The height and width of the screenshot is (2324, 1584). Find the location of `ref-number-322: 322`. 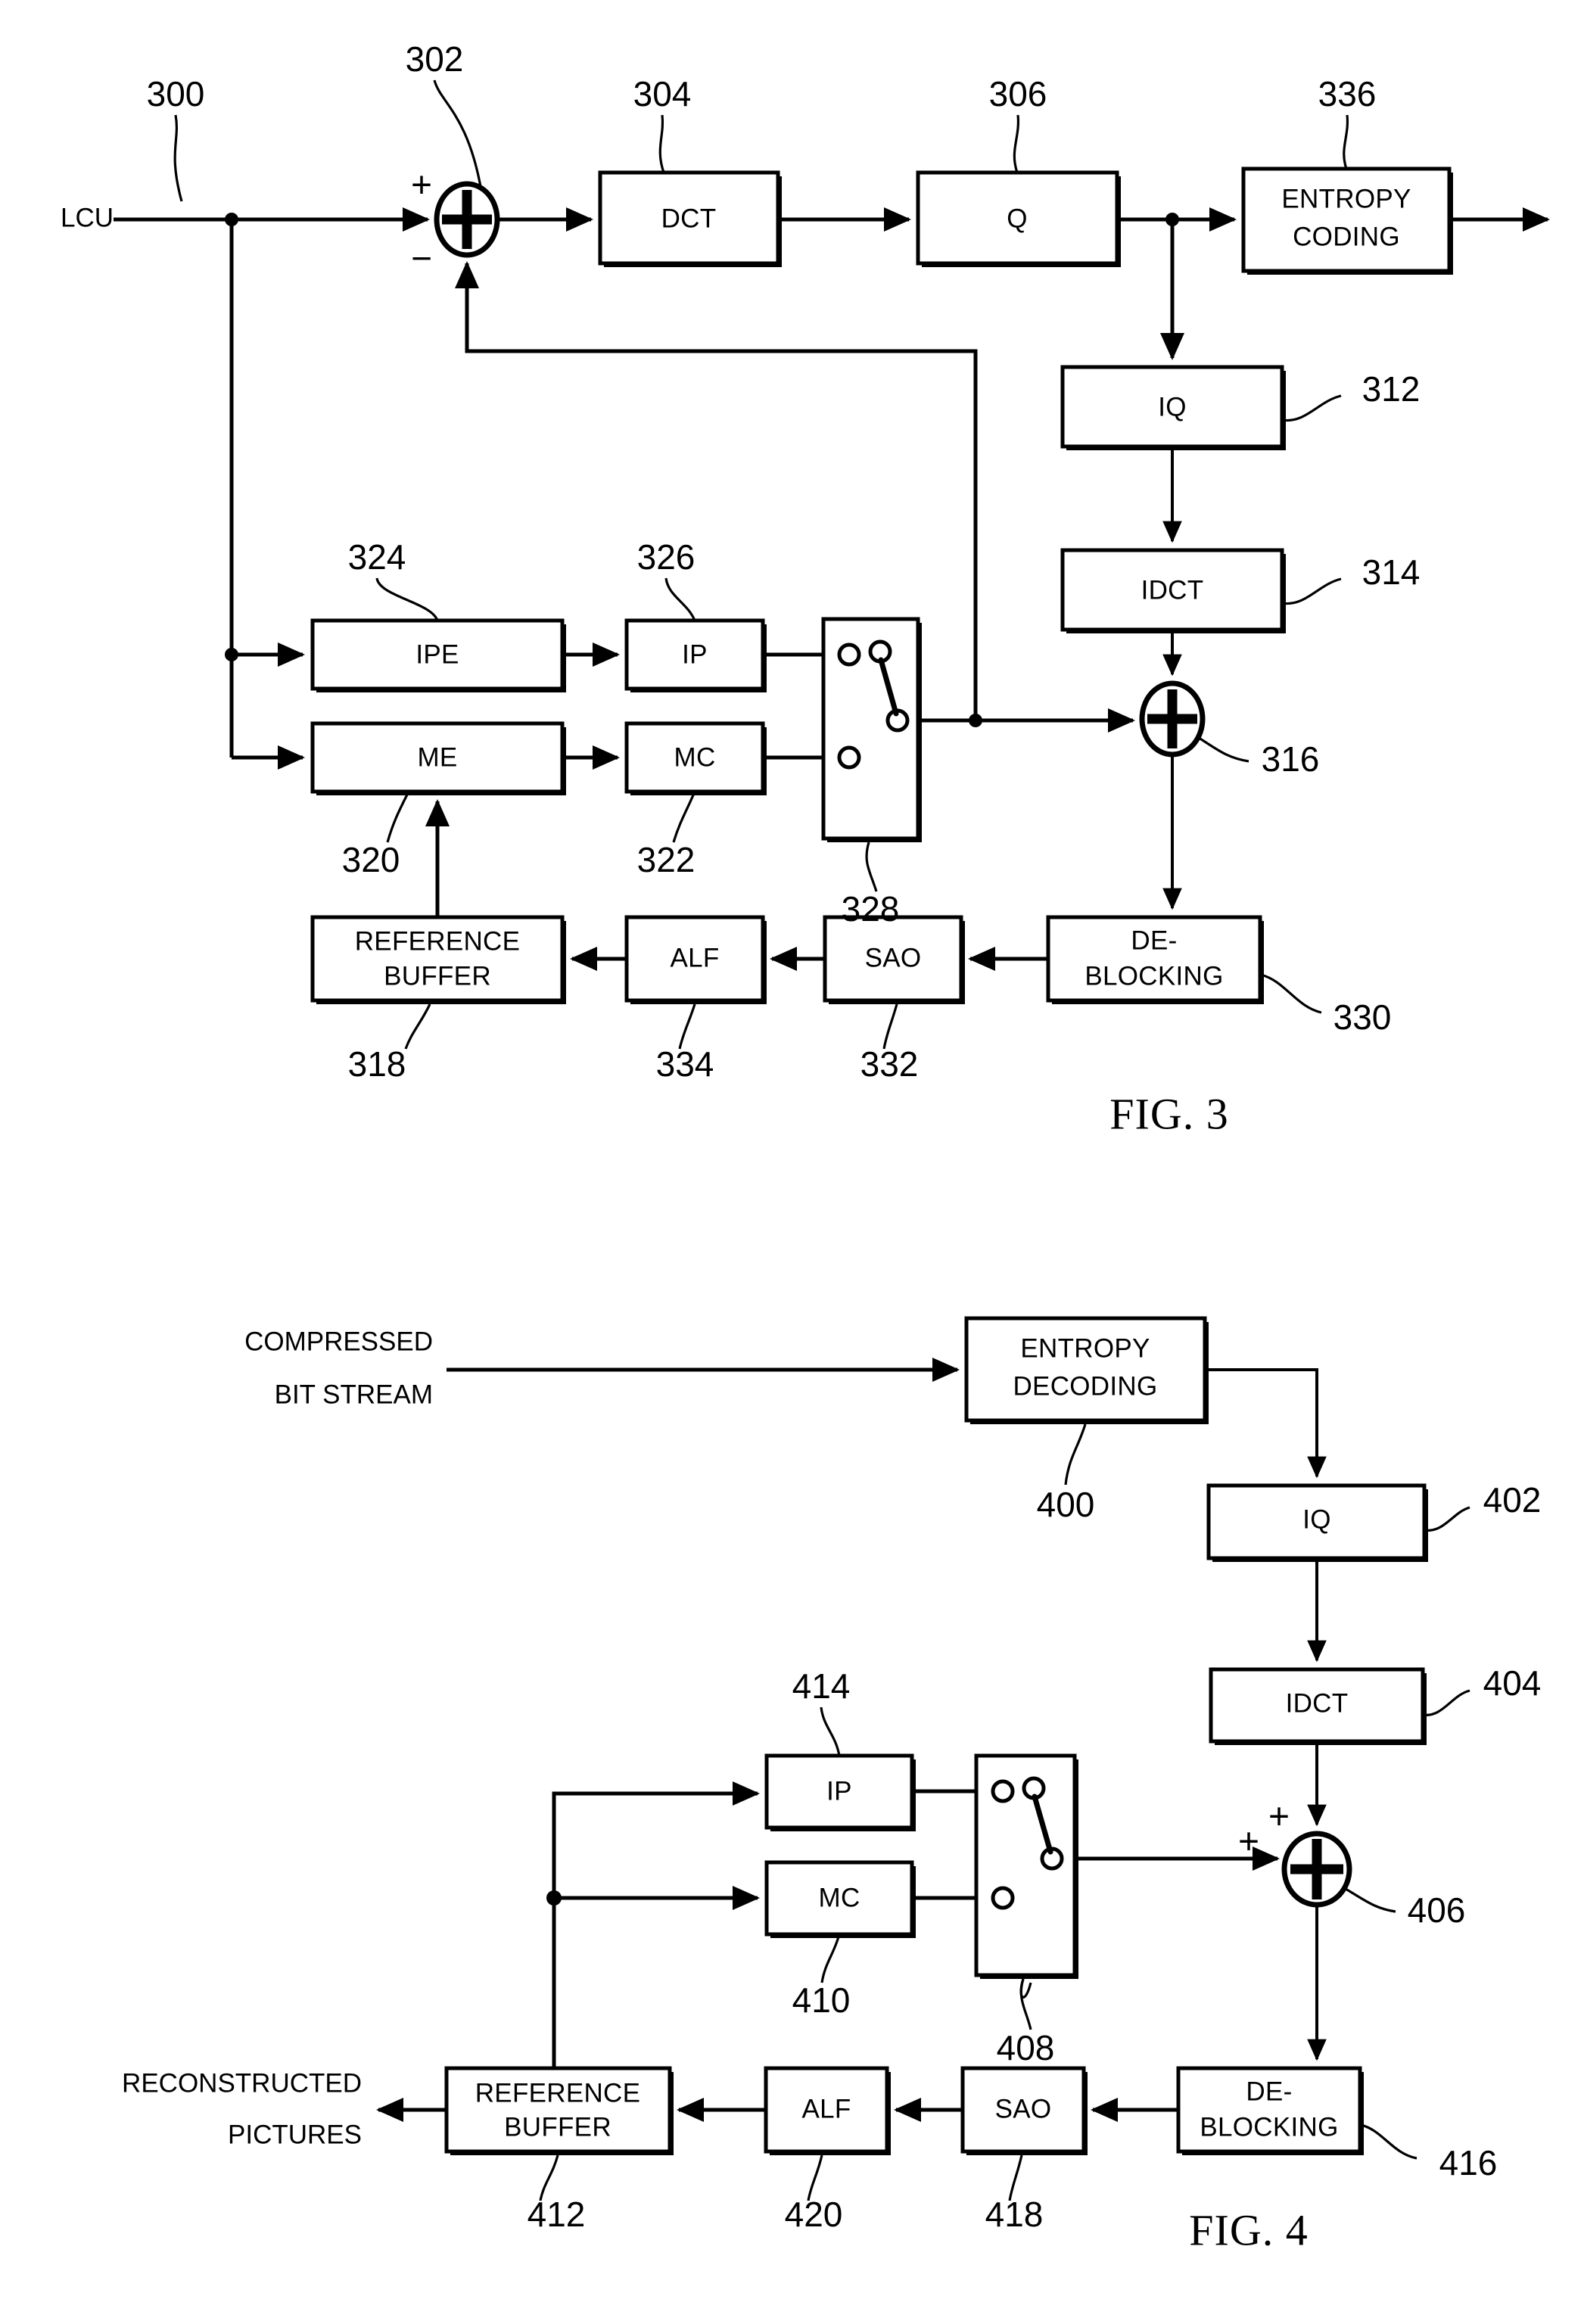

ref-number-322: 322 is located at coordinates (666, 859).